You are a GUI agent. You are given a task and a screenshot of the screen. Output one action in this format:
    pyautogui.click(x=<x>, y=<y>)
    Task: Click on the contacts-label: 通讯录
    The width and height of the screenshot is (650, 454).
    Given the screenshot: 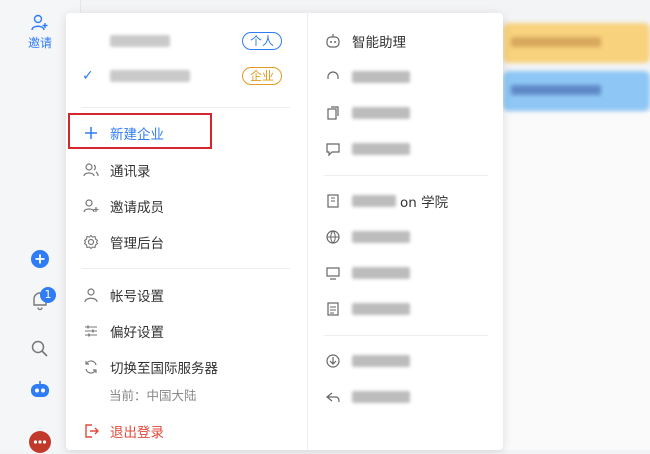 What is the action you would take?
    pyautogui.click(x=130, y=172)
    